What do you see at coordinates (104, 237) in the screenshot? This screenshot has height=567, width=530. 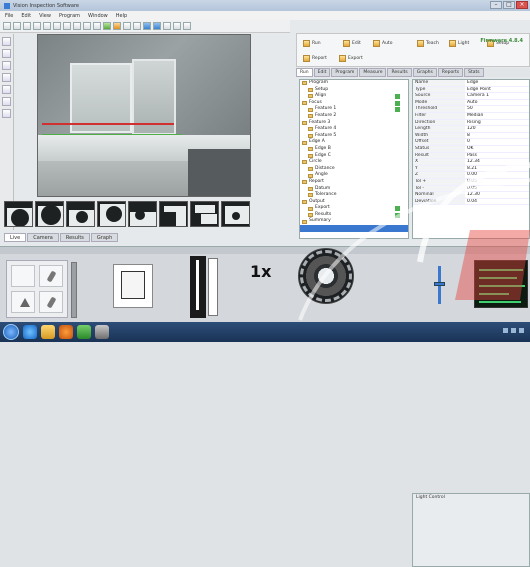 I see `tab-graph: Graph` at bounding box center [104, 237].